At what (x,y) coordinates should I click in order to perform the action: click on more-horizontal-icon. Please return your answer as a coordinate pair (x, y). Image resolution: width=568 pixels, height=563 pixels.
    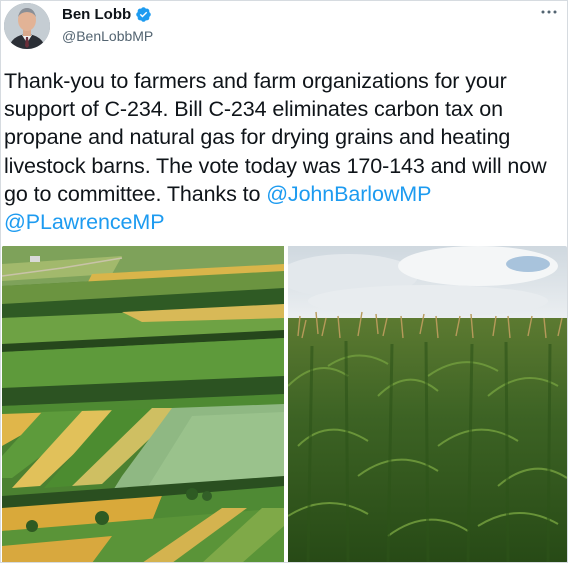
    Looking at the image, I should click on (549, 12).